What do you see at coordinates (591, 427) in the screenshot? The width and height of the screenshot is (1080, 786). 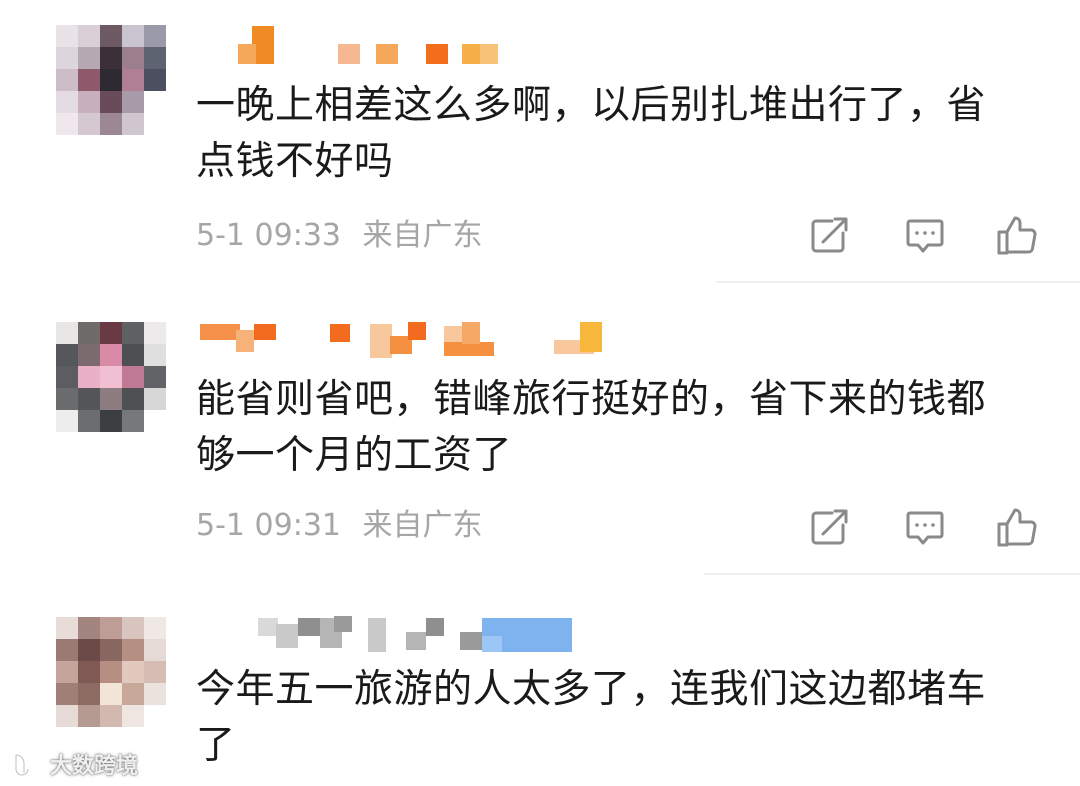 I see `comment-text: 能省则省吧，错峰旅行挺好的，省下来的钱都 够一个月的工资了` at bounding box center [591, 427].